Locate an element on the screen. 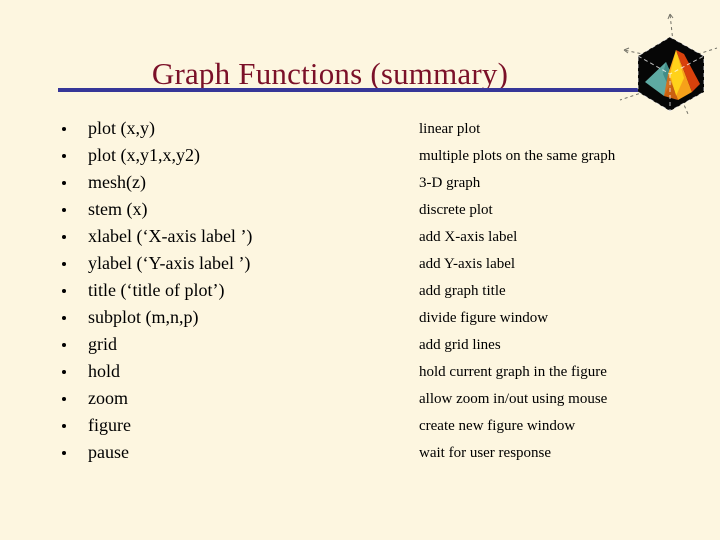 The height and width of the screenshot is (540, 720). matlab-membrane-logo is located at coordinates (669, 60).